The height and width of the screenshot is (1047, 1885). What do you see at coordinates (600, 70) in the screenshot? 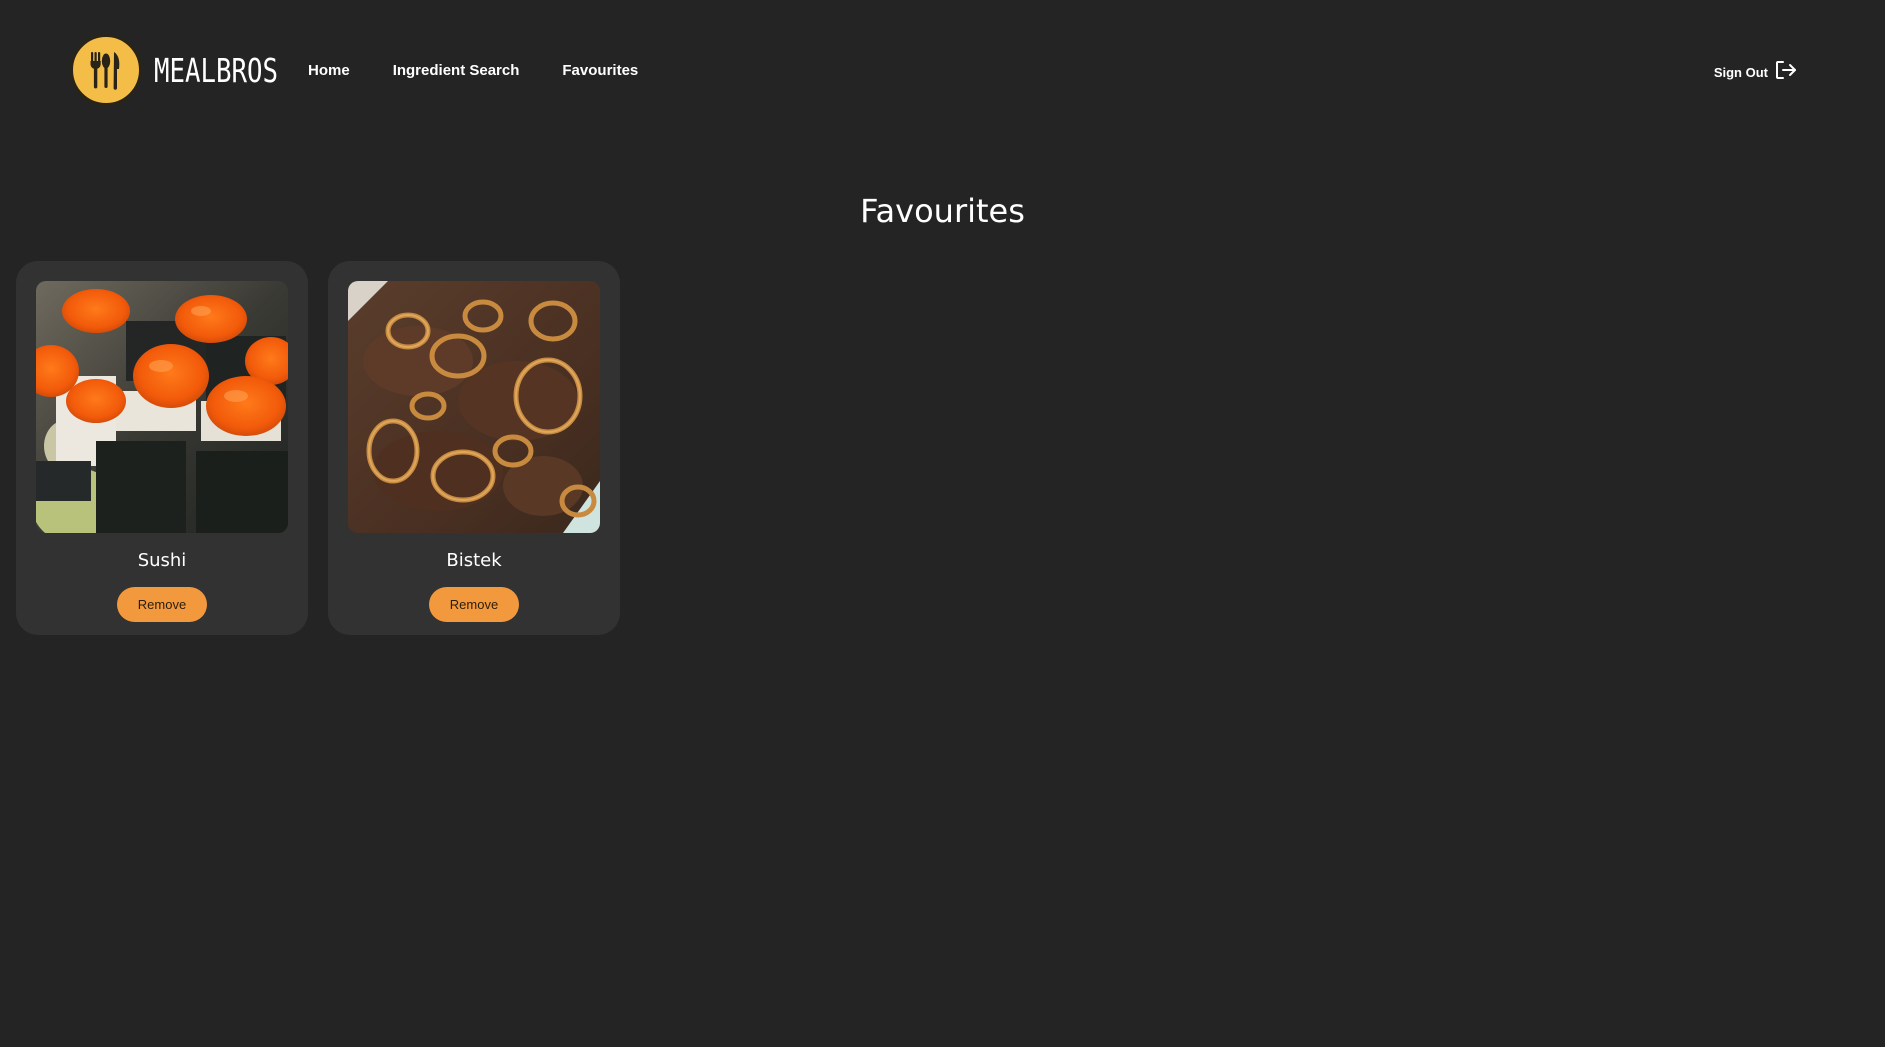
I see `nav-link-favourites: Favourites` at bounding box center [600, 70].